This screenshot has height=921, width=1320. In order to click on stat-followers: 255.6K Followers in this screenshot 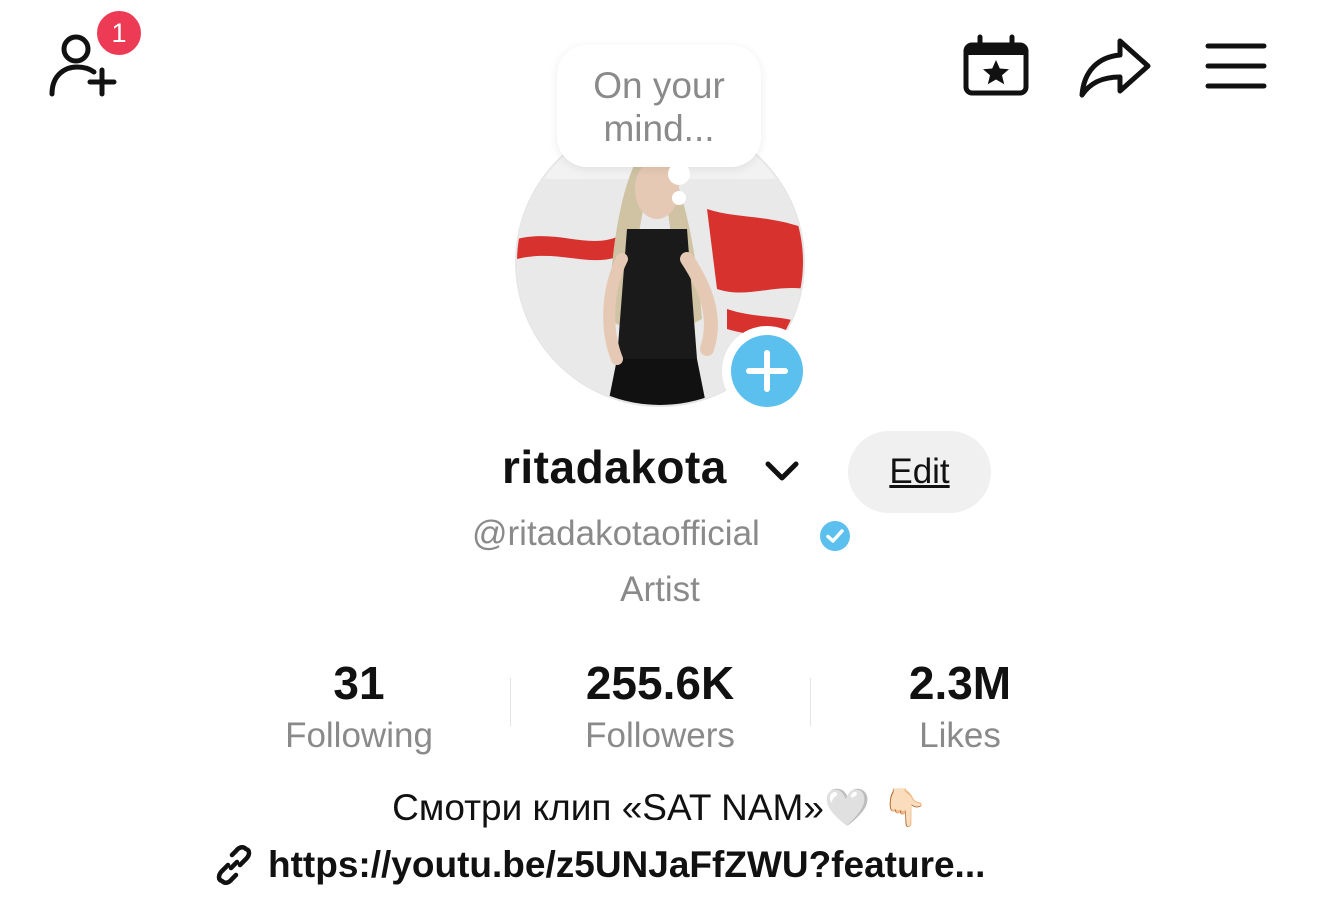, I will do `click(660, 708)`.